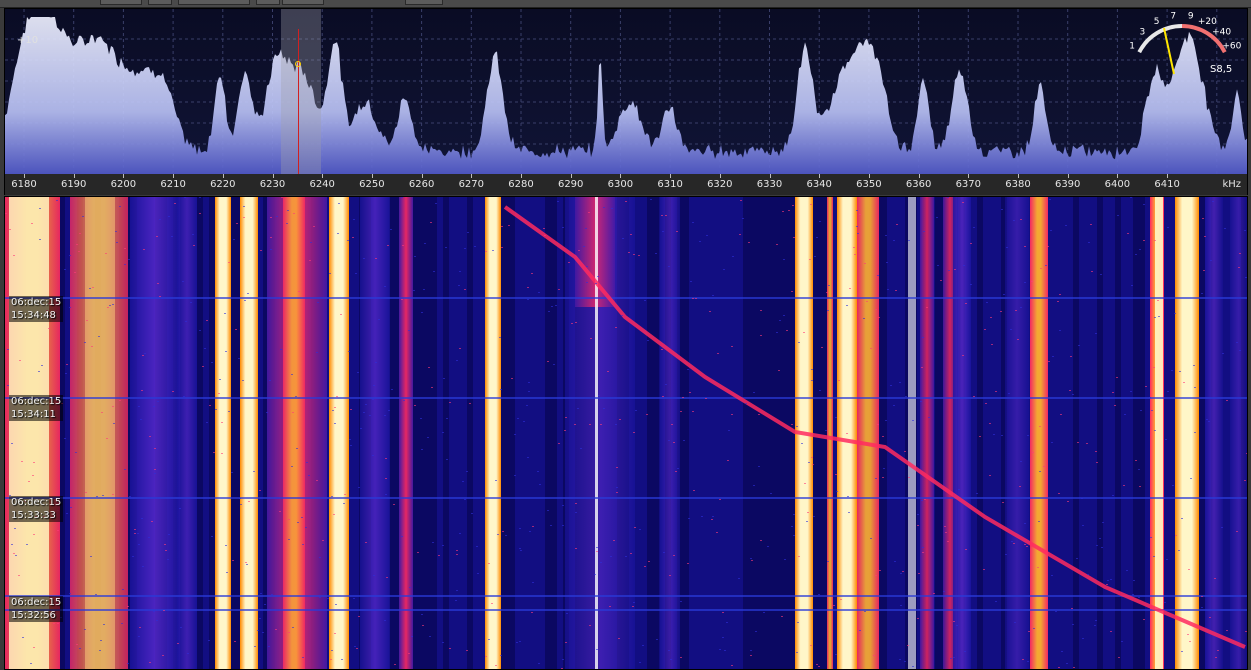  I want to click on frequency-tick-label: 6310, so click(670, 184).